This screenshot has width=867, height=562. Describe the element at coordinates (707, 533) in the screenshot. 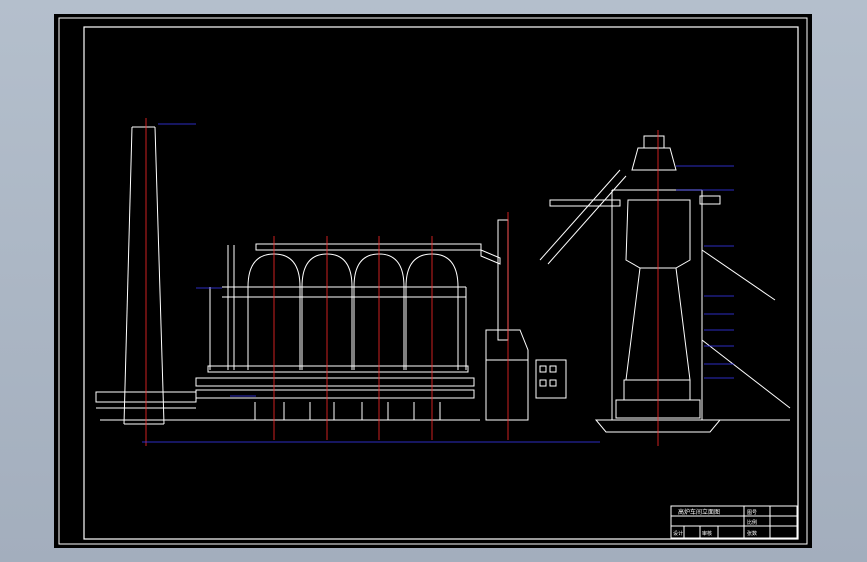

I see `title-block-reviewer-label: 审核` at that location.